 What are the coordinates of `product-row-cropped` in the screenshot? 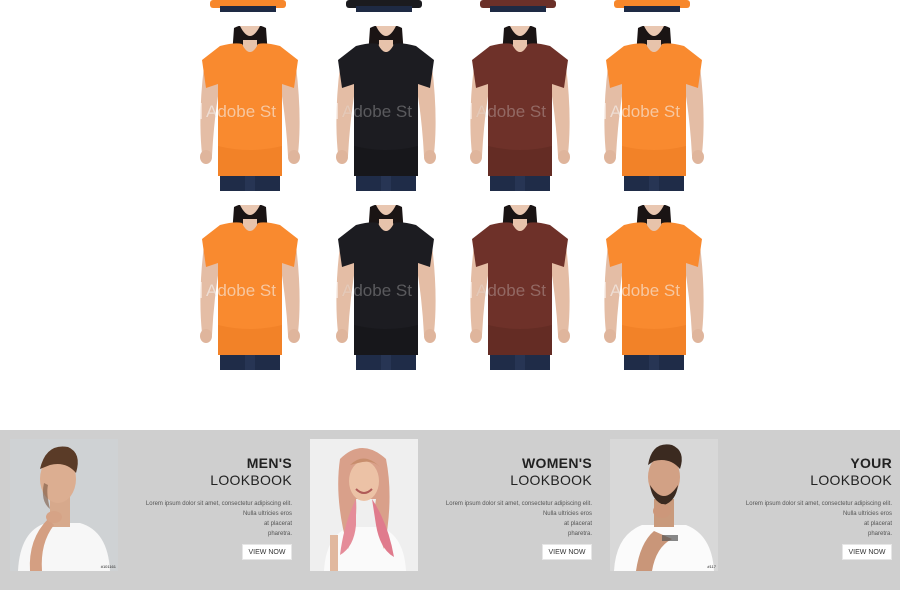 It's located at (452, 6).